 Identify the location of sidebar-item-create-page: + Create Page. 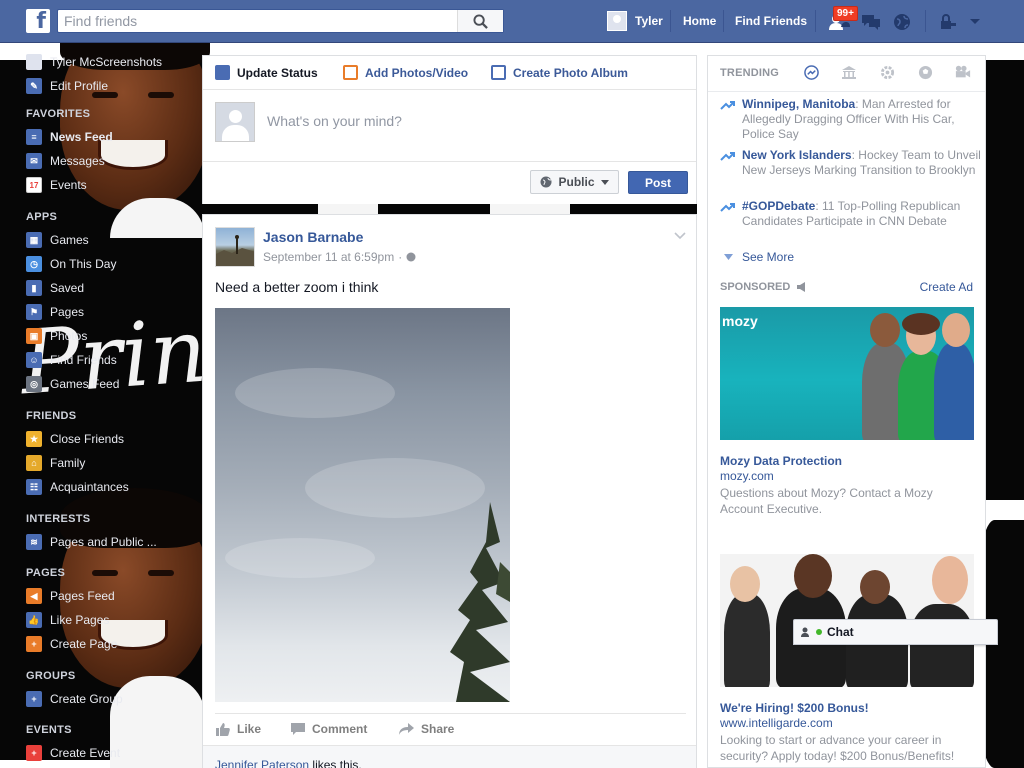
(71, 644).